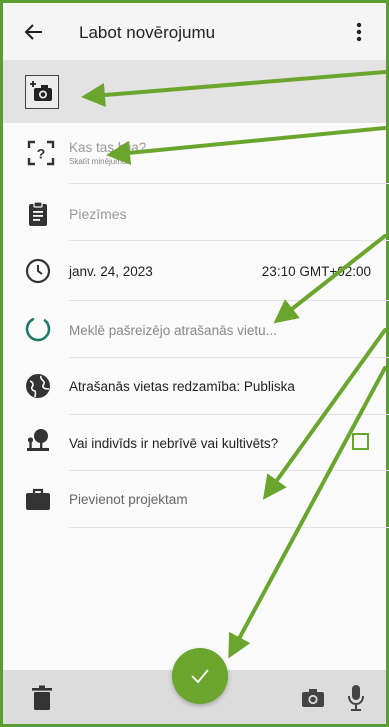 The image size is (389, 727). What do you see at coordinates (38, 386) in the screenshot?
I see `globe-icon` at bounding box center [38, 386].